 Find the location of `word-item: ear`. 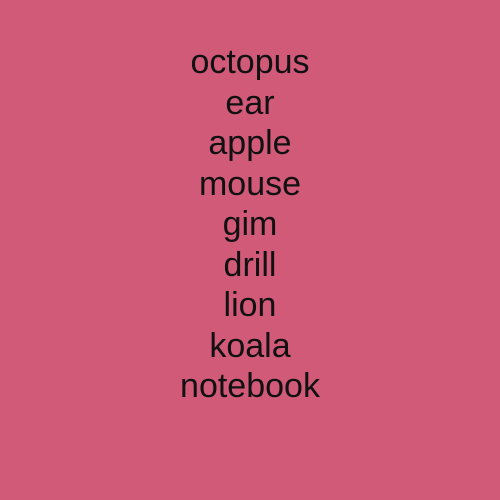

word-item: ear is located at coordinates (250, 102).